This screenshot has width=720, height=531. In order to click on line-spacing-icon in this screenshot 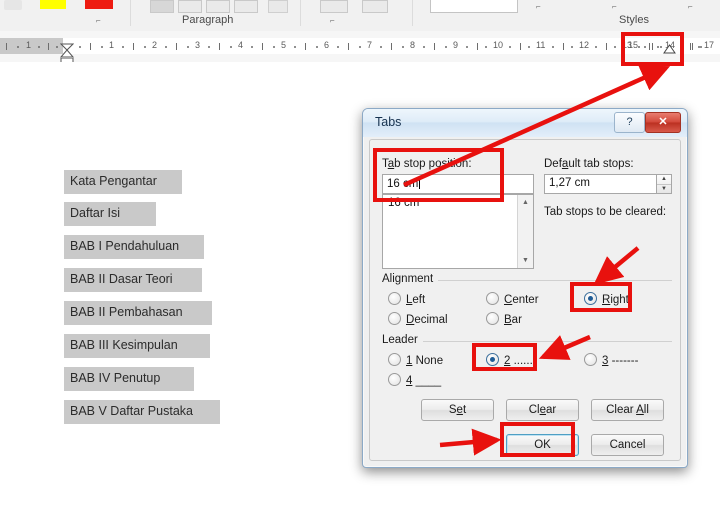, I will do `click(278, 6)`.